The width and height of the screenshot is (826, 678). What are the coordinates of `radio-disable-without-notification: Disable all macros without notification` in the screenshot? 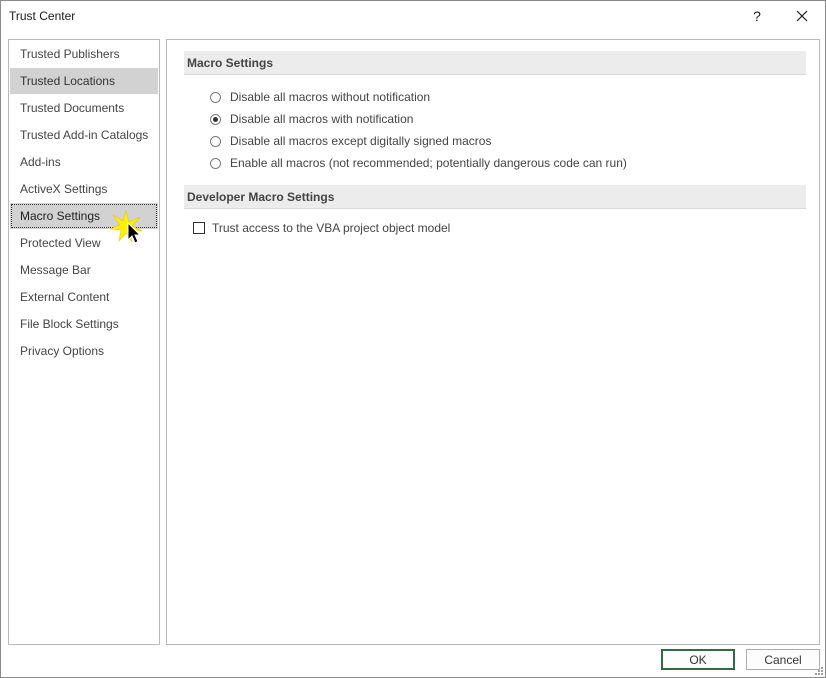 It's located at (320, 97).